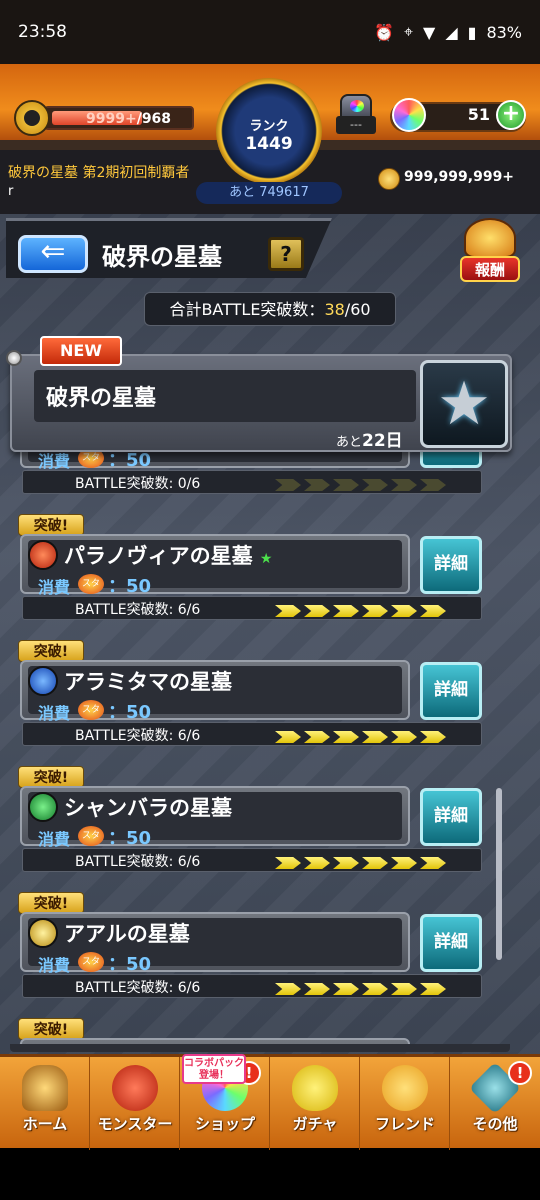  I want to click on reward-icon, so click(490, 238).